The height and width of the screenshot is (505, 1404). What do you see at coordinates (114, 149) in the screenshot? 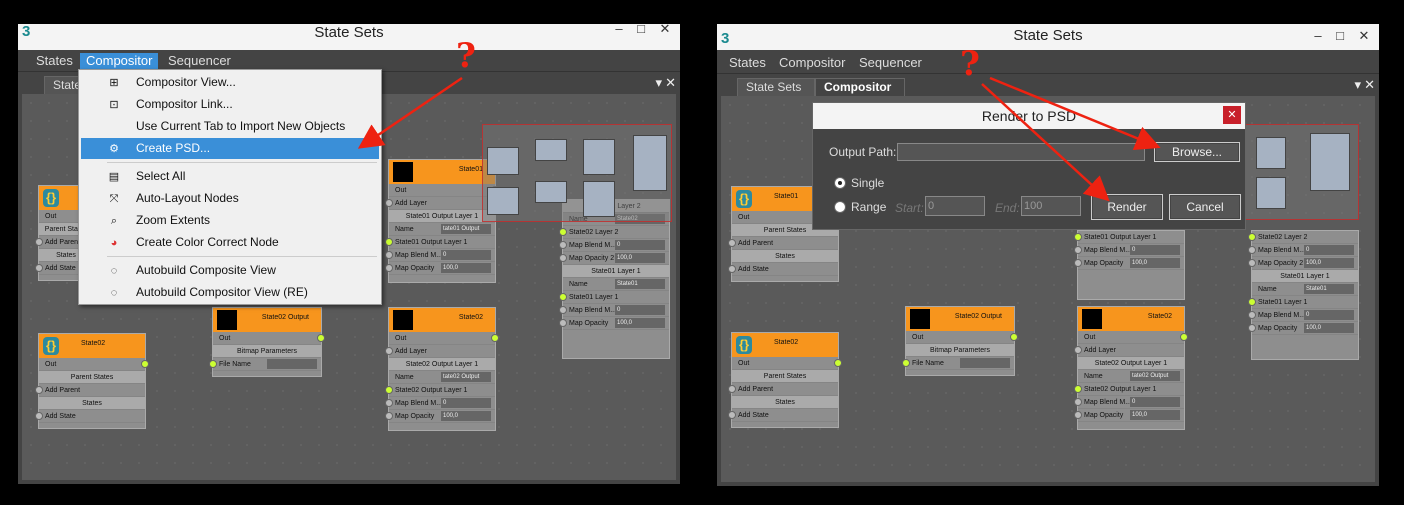
I see `create-psd-icon: ⚙` at bounding box center [114, 149].